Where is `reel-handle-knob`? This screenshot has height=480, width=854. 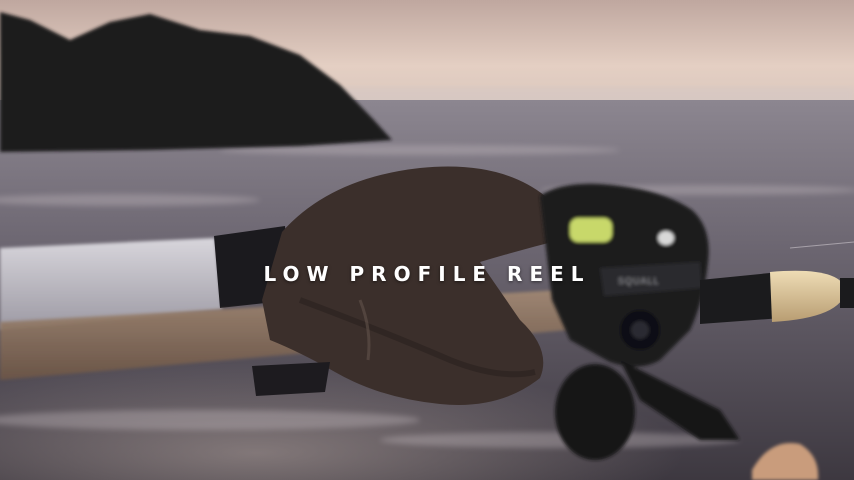 reel-handle-knob is located at coordinates (595, 412).